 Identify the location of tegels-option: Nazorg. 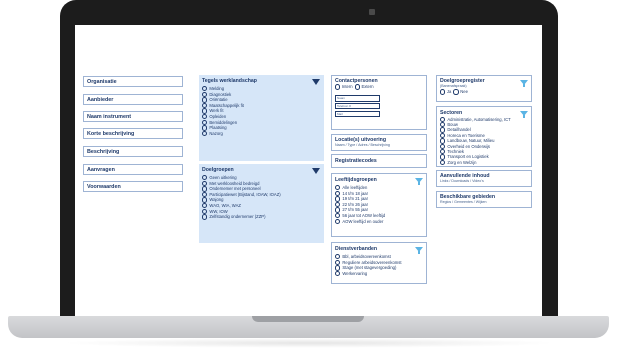
(261, 134).